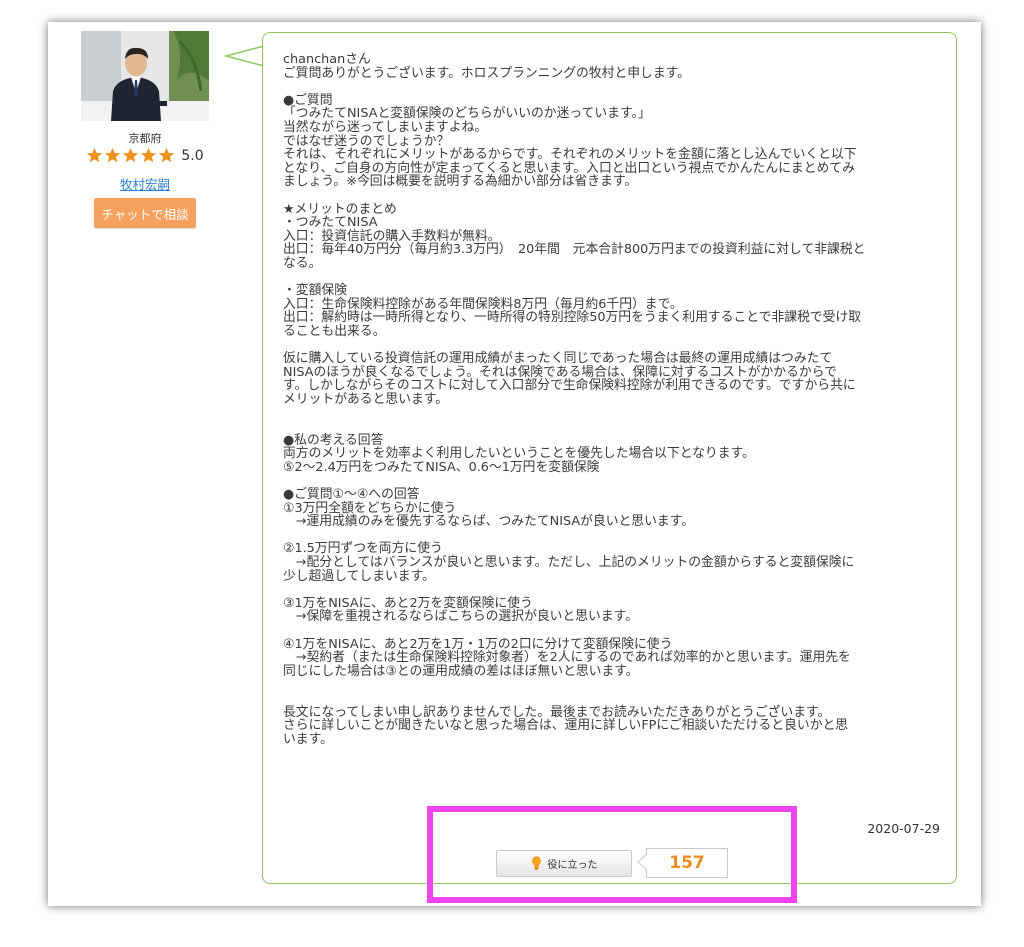 The image size is (1024, 947). I want to click on advisor-name-link: 牧村宏嗣, so click(145, 183).